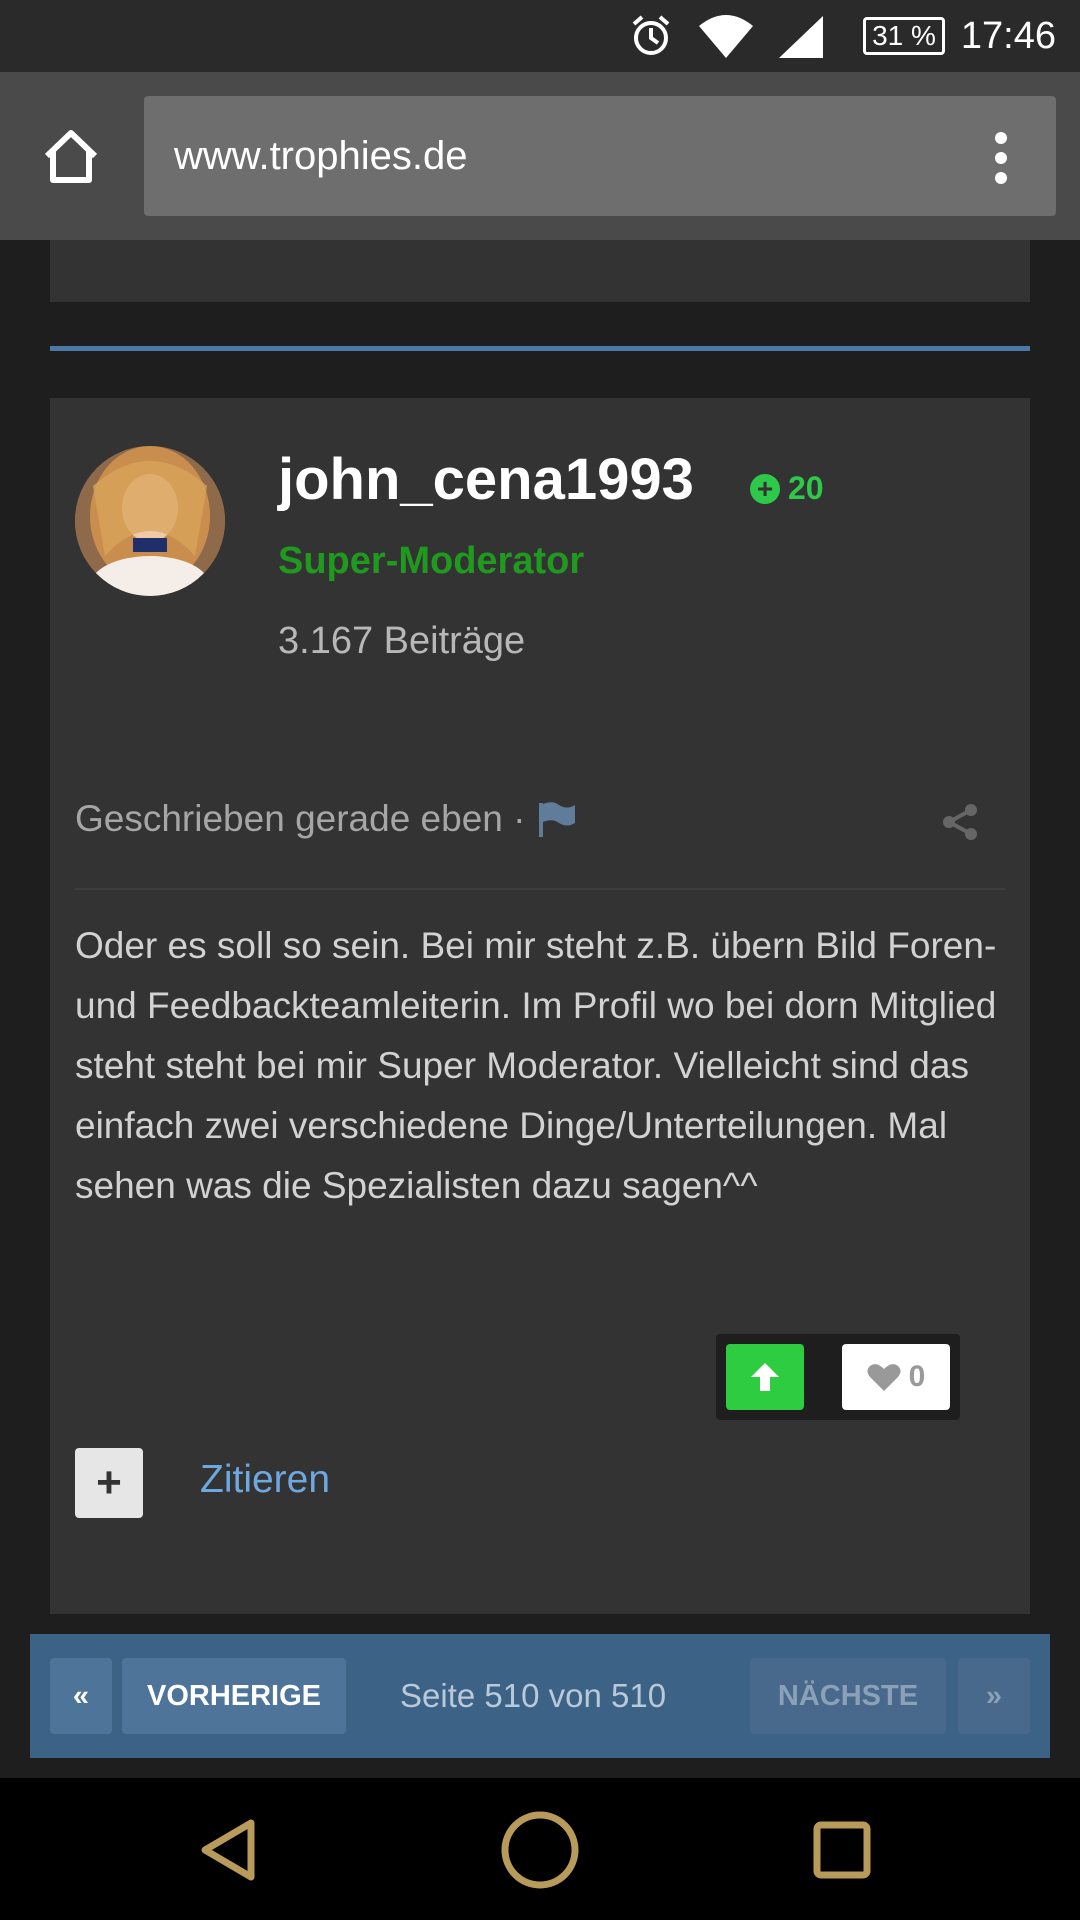 The image size is (1080, 1920). Describe the element at coordinates (557, 819) in the screenshot. I see `flag-icon` at that location.